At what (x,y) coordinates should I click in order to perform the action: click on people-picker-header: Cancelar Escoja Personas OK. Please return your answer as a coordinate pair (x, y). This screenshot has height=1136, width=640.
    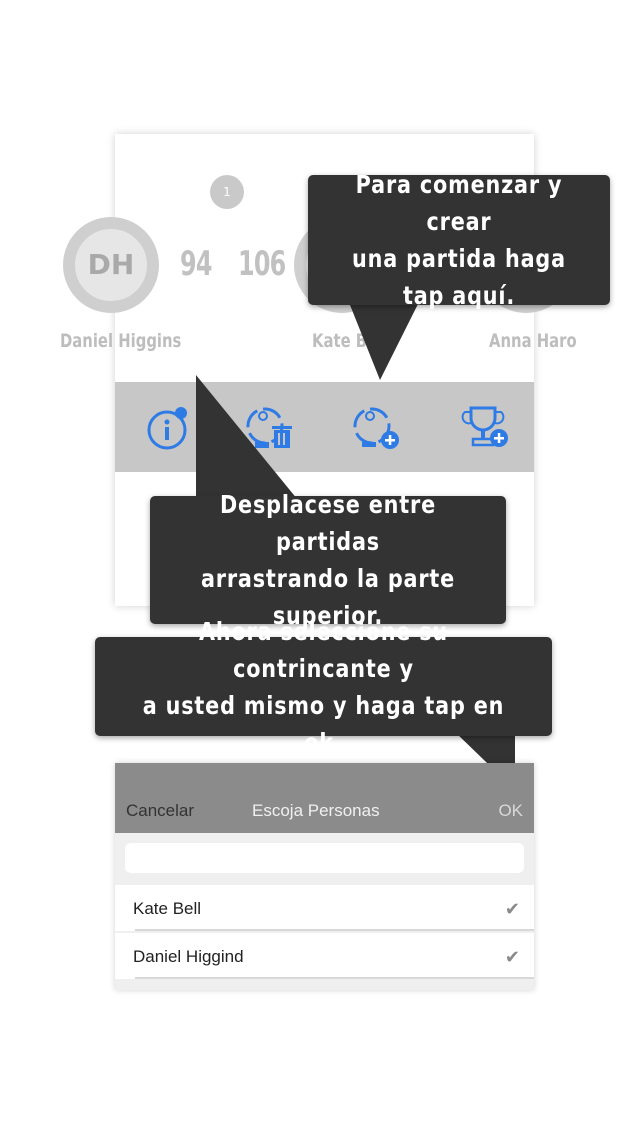
    Looking at the image, I should click on (324, 798).